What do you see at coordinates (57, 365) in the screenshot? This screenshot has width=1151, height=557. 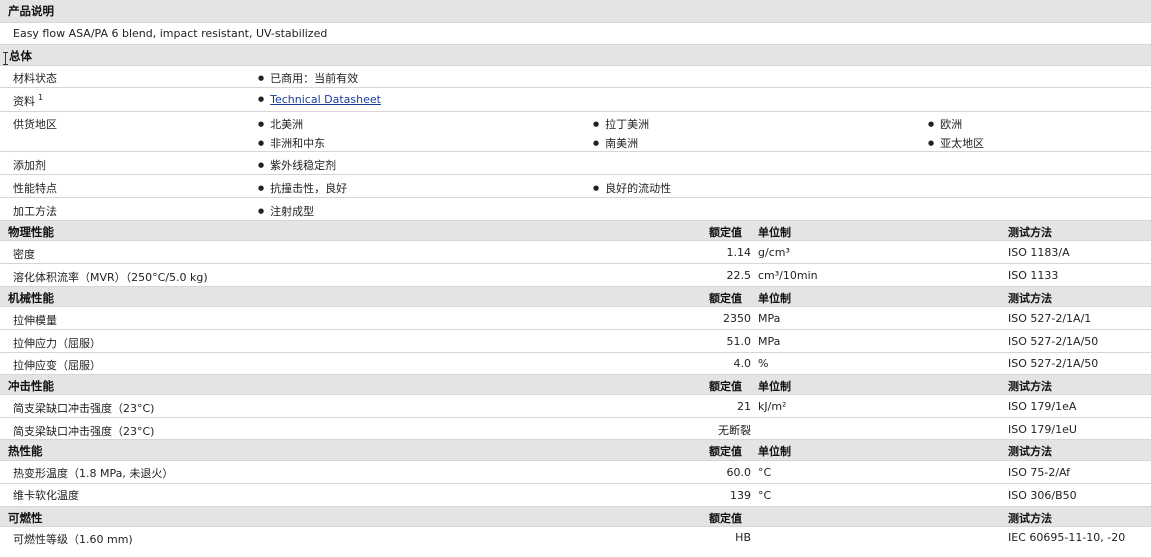 I see `property-label: 拉伸应变（屈服）` at bounding box center [57, 365].